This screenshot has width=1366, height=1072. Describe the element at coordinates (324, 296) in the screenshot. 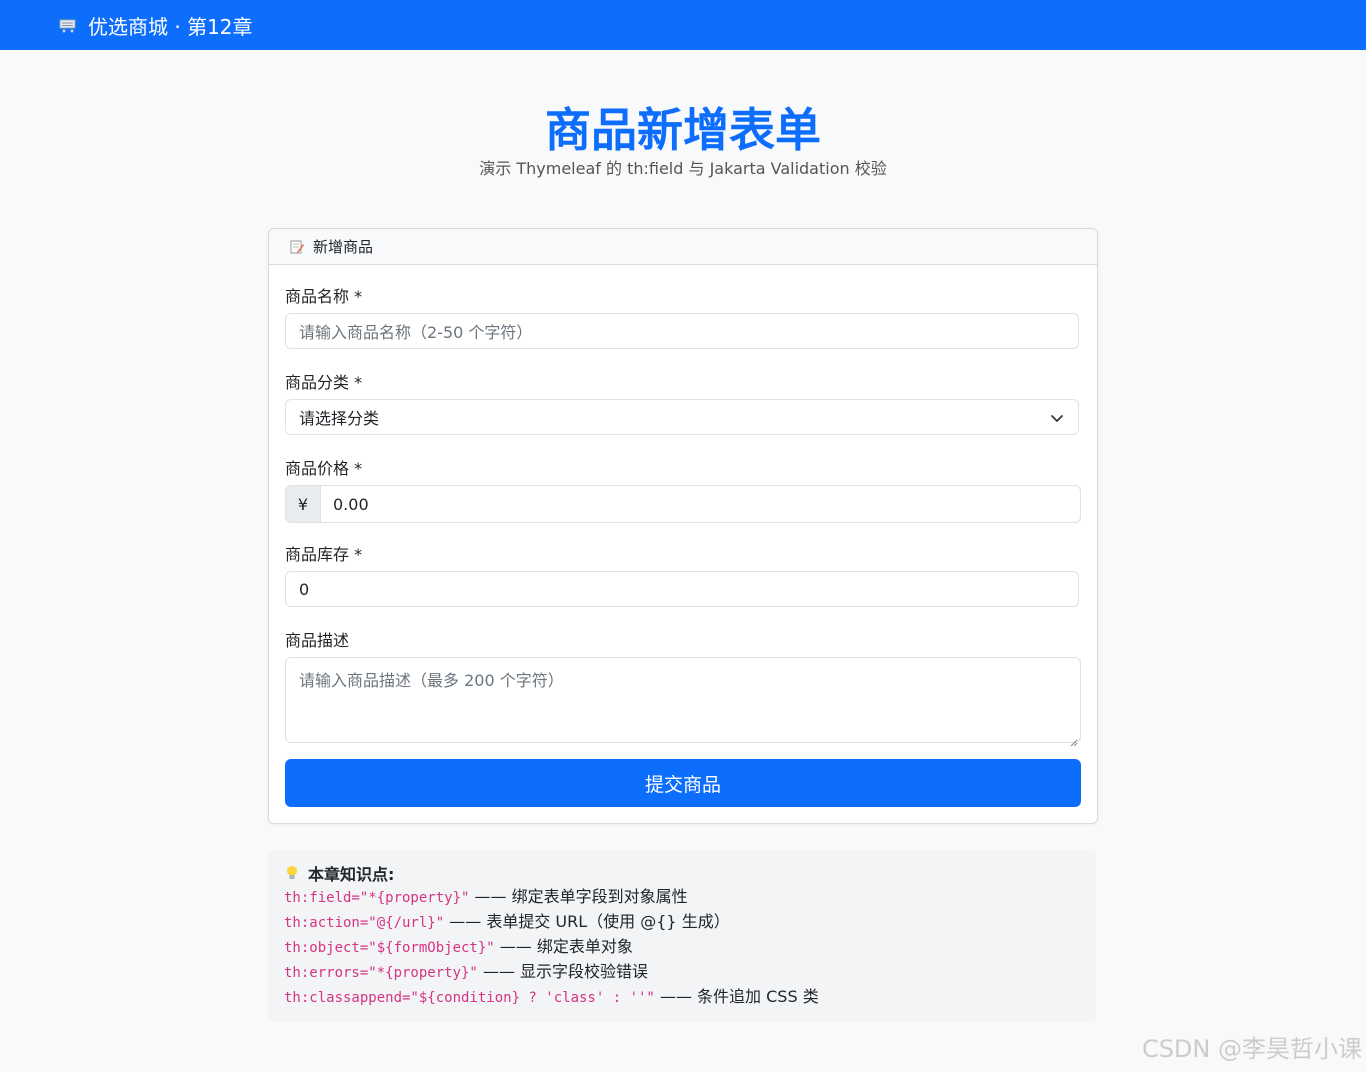

I see `name-label: 商品名称 *` at that location.